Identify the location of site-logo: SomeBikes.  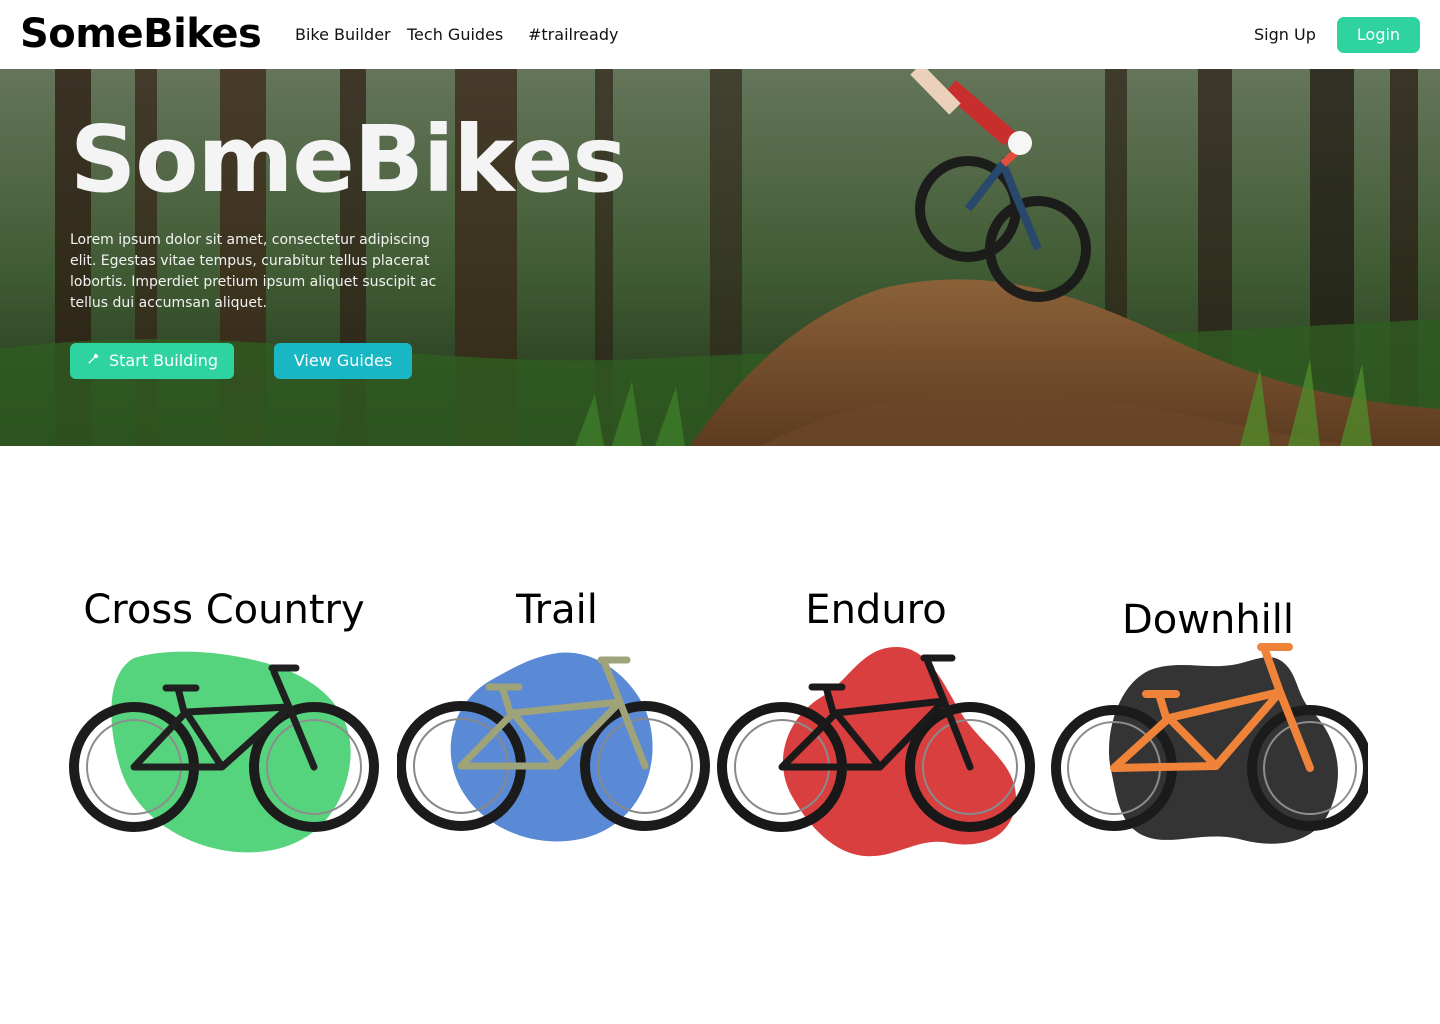
(141, 34).